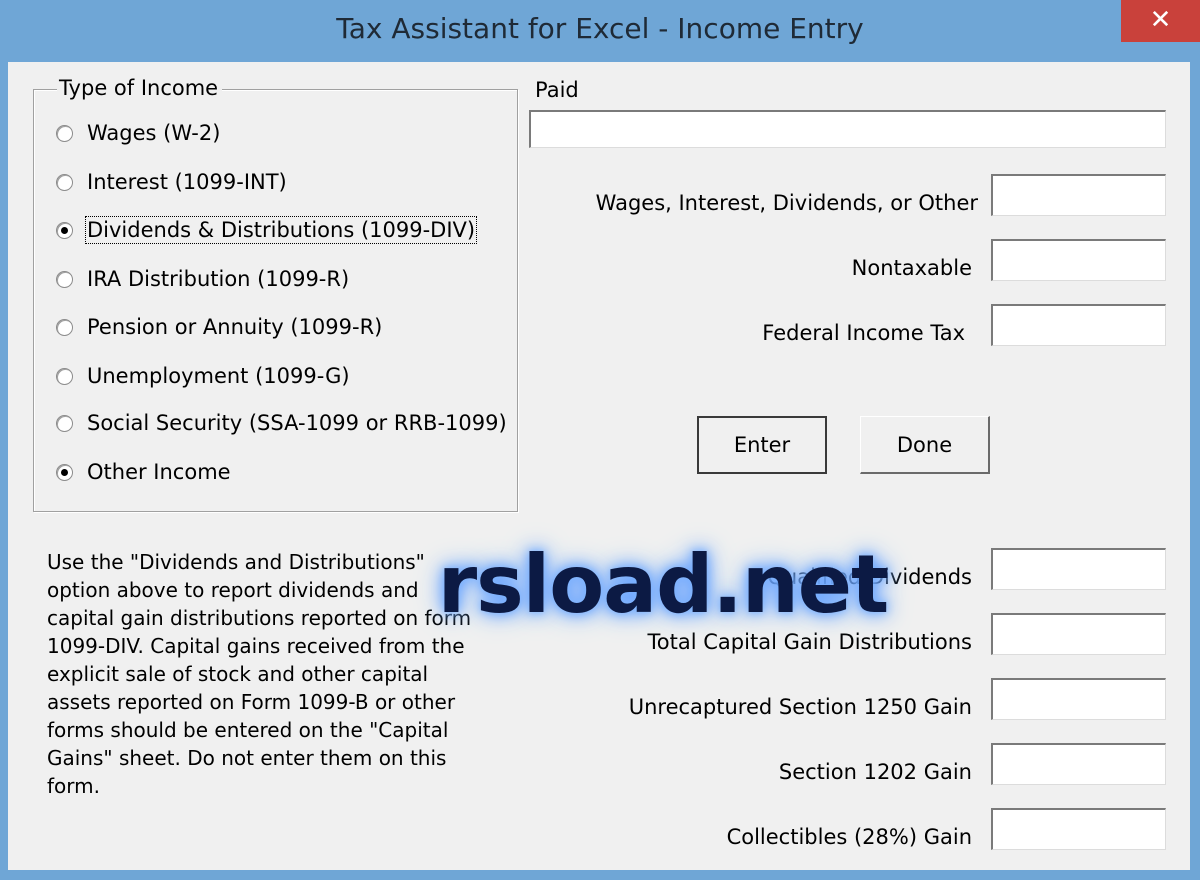 The width and height of the screenshot is (1200, 880). I want to click on radio-other-income: Other Income, so click(143, 472).